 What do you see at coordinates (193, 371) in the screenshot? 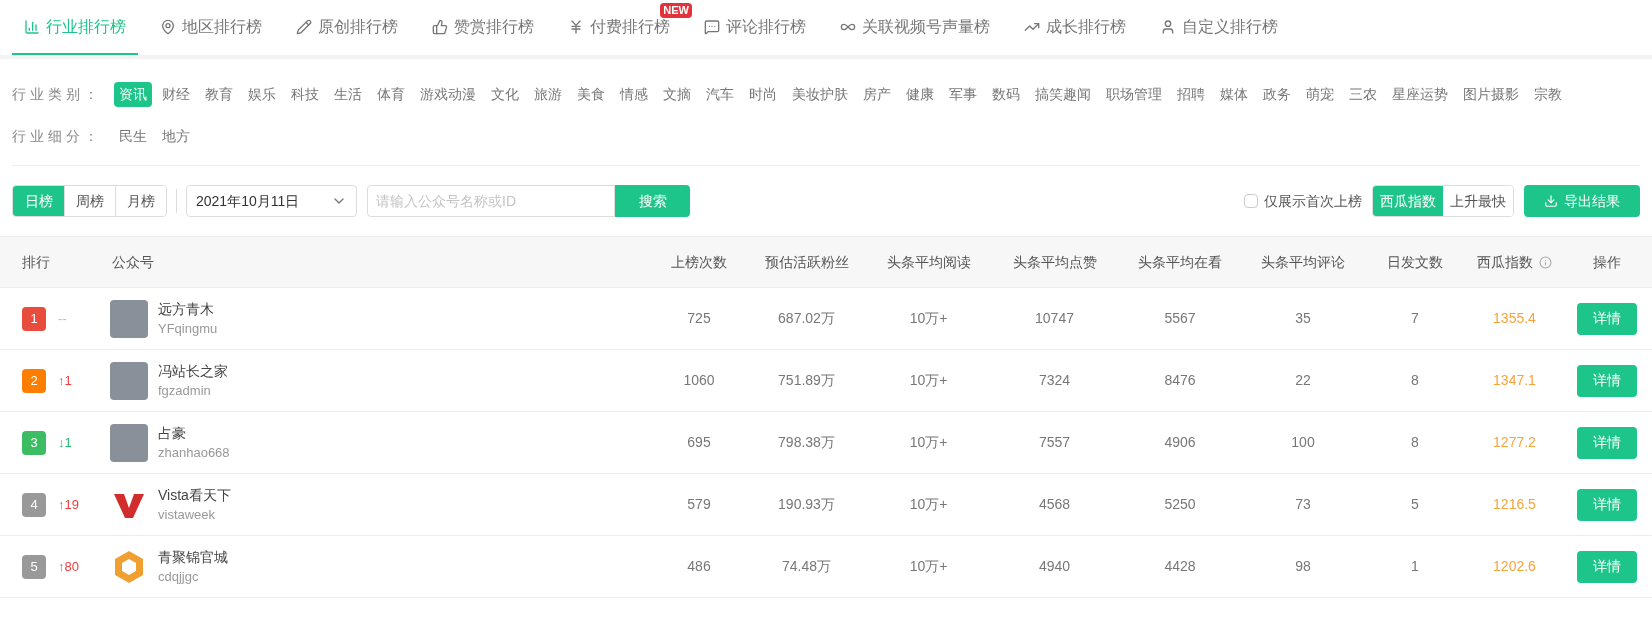
I see `account-name: 冯站长之家` at bounding box center [193, 371].